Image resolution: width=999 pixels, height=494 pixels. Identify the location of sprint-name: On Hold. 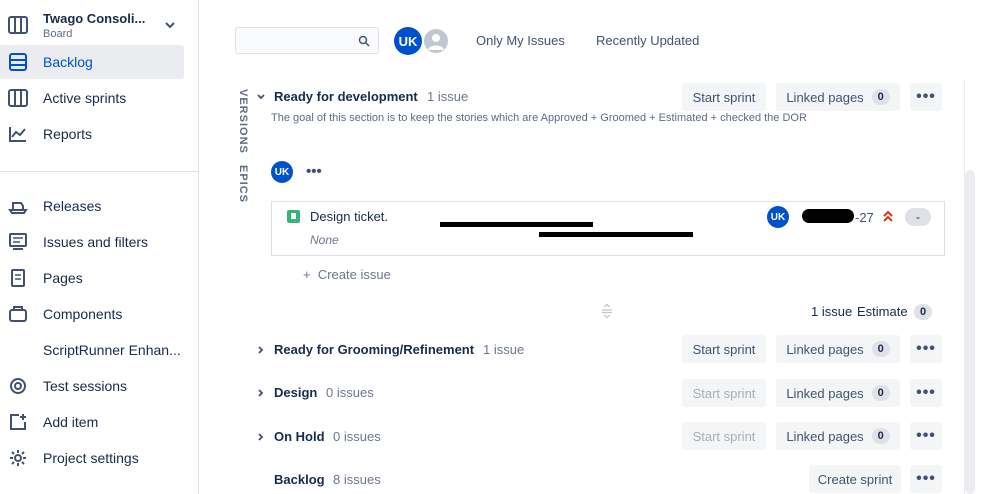
(299, 436).